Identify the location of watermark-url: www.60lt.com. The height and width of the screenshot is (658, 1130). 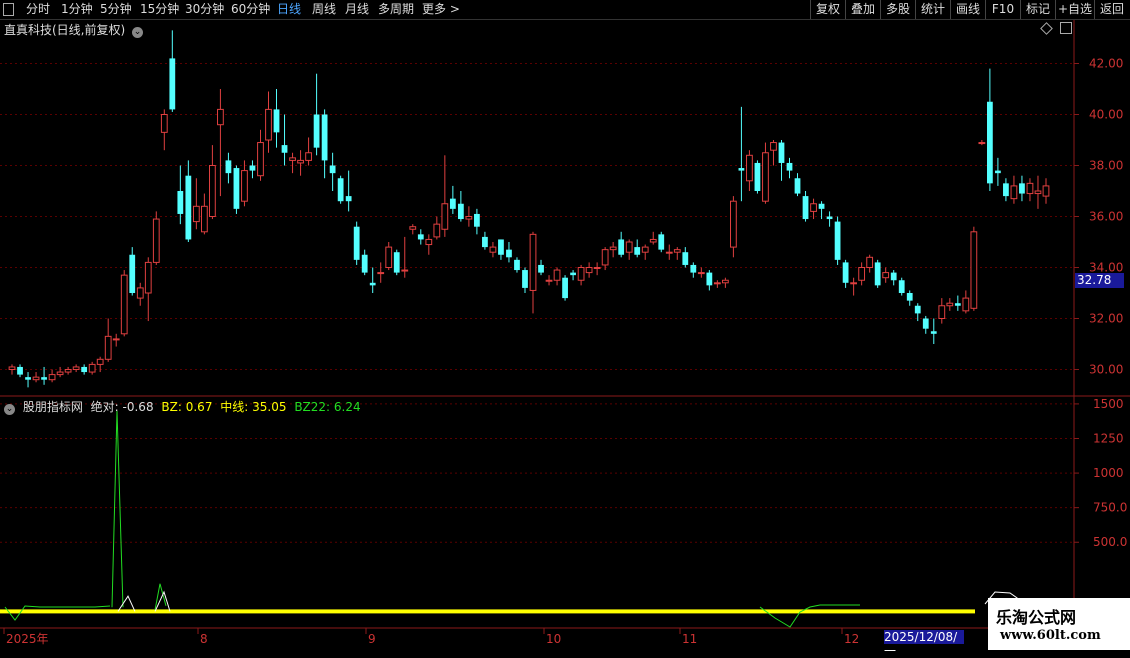
(1050, 635).